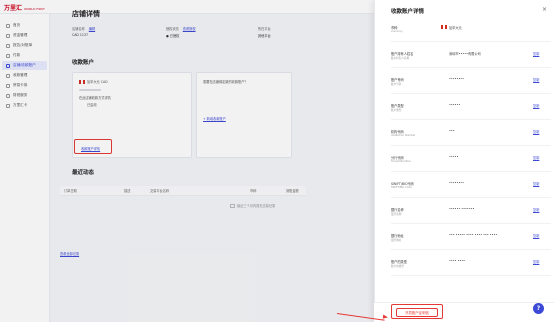  Describe the element at coordinates (396, 110) in the screenshot. I see `field-sublabel: 账户类型` at that location.